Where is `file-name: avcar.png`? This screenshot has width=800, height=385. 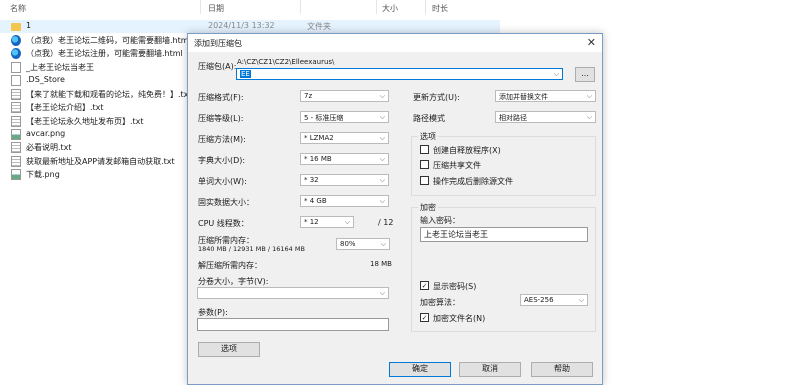 file-name: avcar.png is located at coordinates (46, 133).